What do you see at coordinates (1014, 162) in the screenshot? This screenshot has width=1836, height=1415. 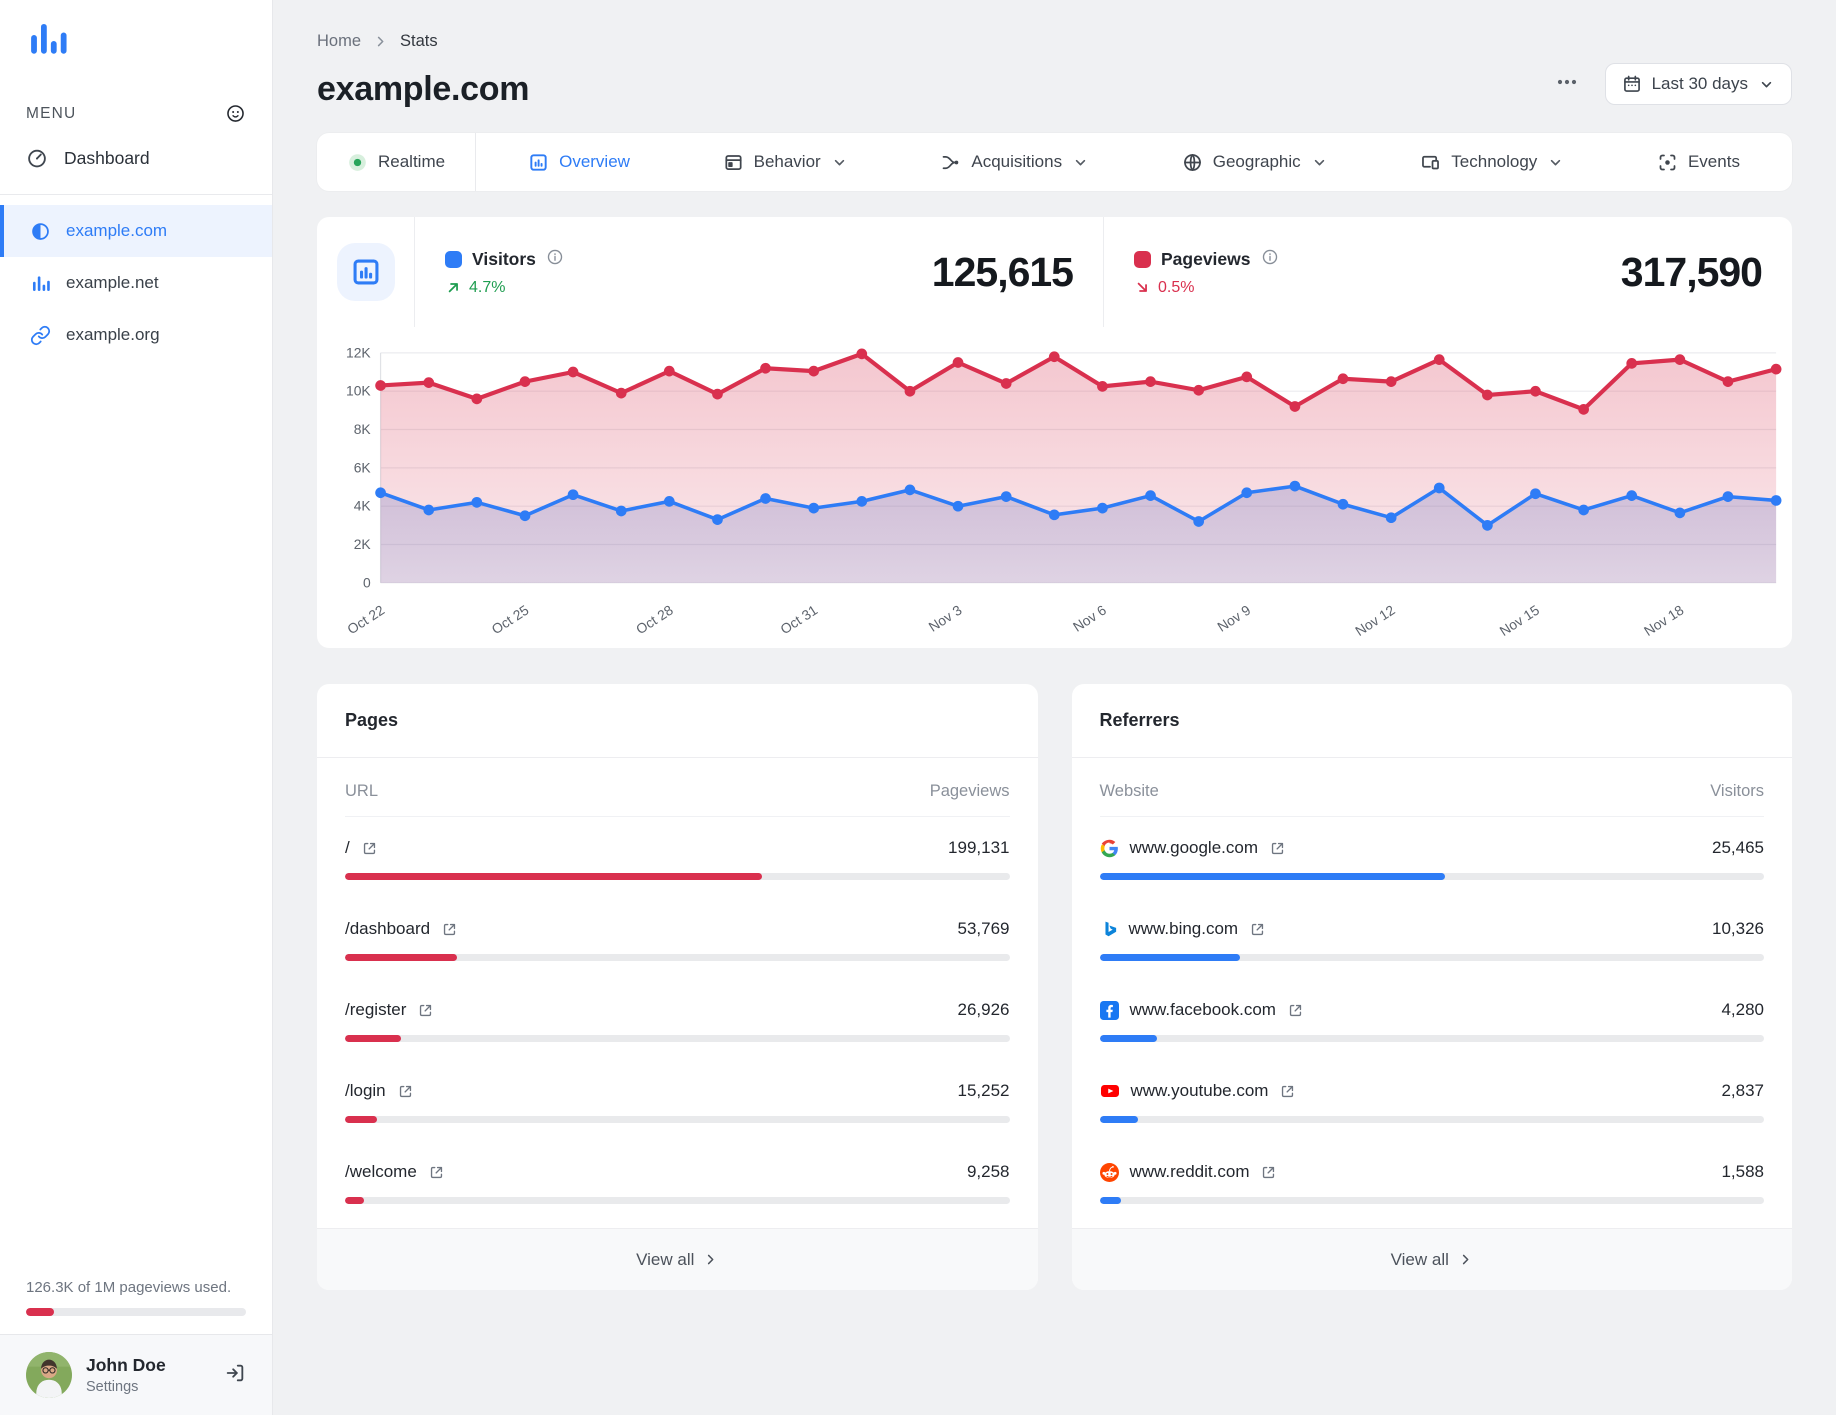 I see `tab-acquisitions: Acquisitions` at bounding box center [1014, 162].